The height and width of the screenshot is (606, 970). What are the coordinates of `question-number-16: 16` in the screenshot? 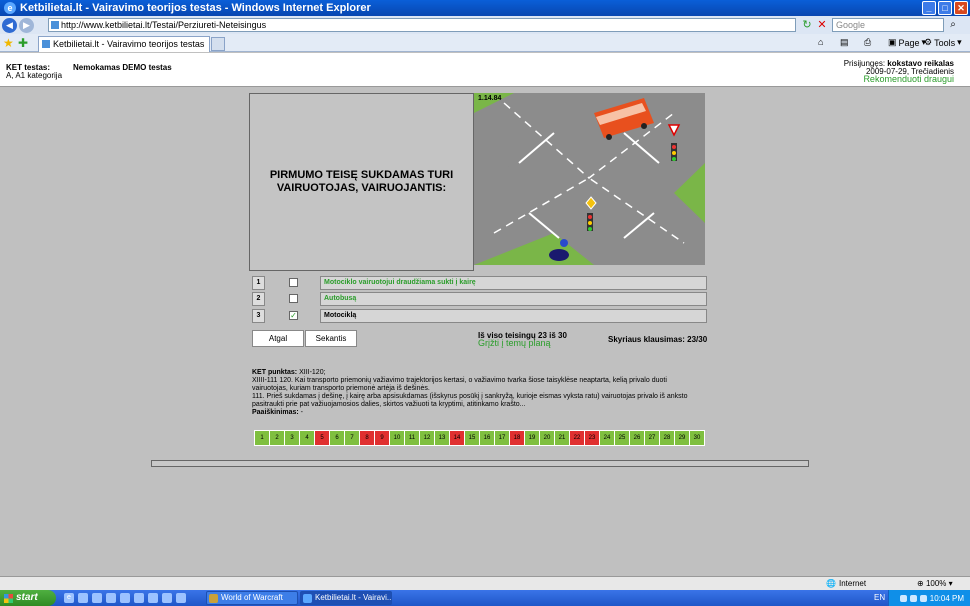 It's located at (487, 438).